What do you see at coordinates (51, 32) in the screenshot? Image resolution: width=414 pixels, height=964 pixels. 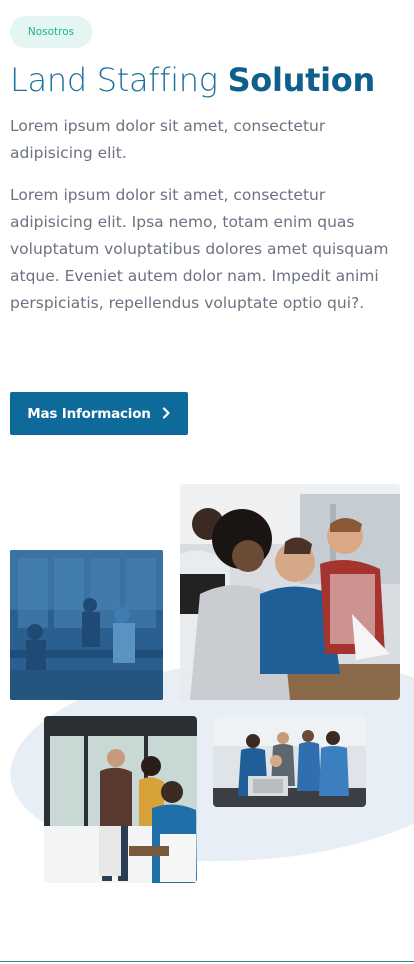 I see `section-badge: Nosotros` at bounding box center [51, 32].